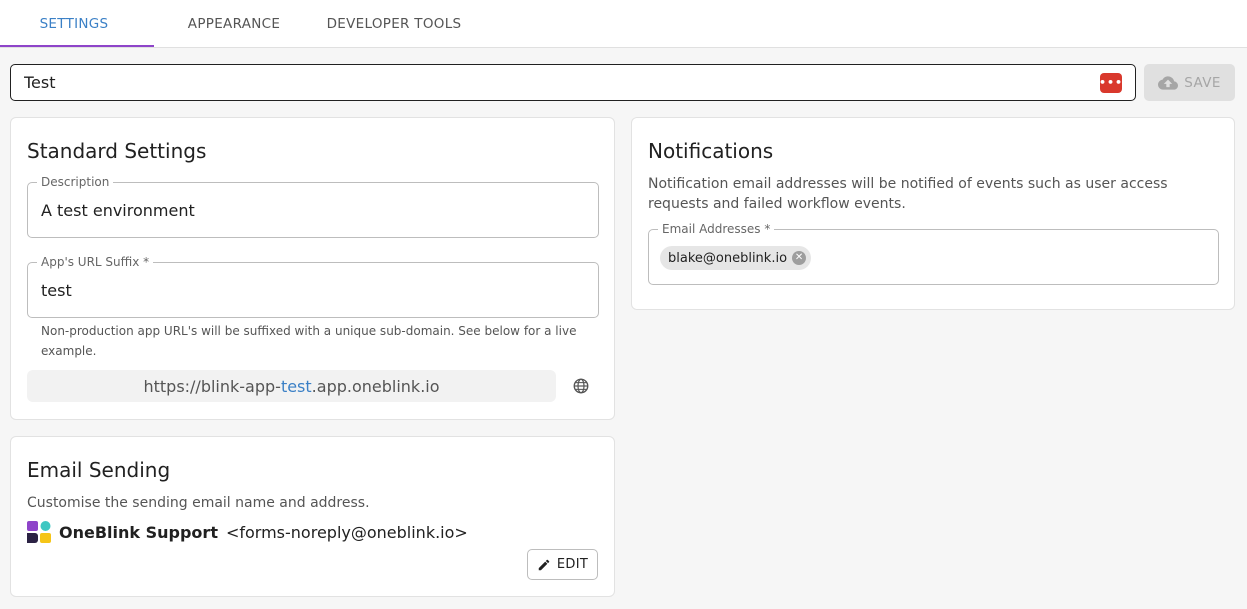  What do you see at coordinates (716, 229) in the screenshot?
I see `email-addresses-label: Email Addresses *` at bounding box center [716, 229].